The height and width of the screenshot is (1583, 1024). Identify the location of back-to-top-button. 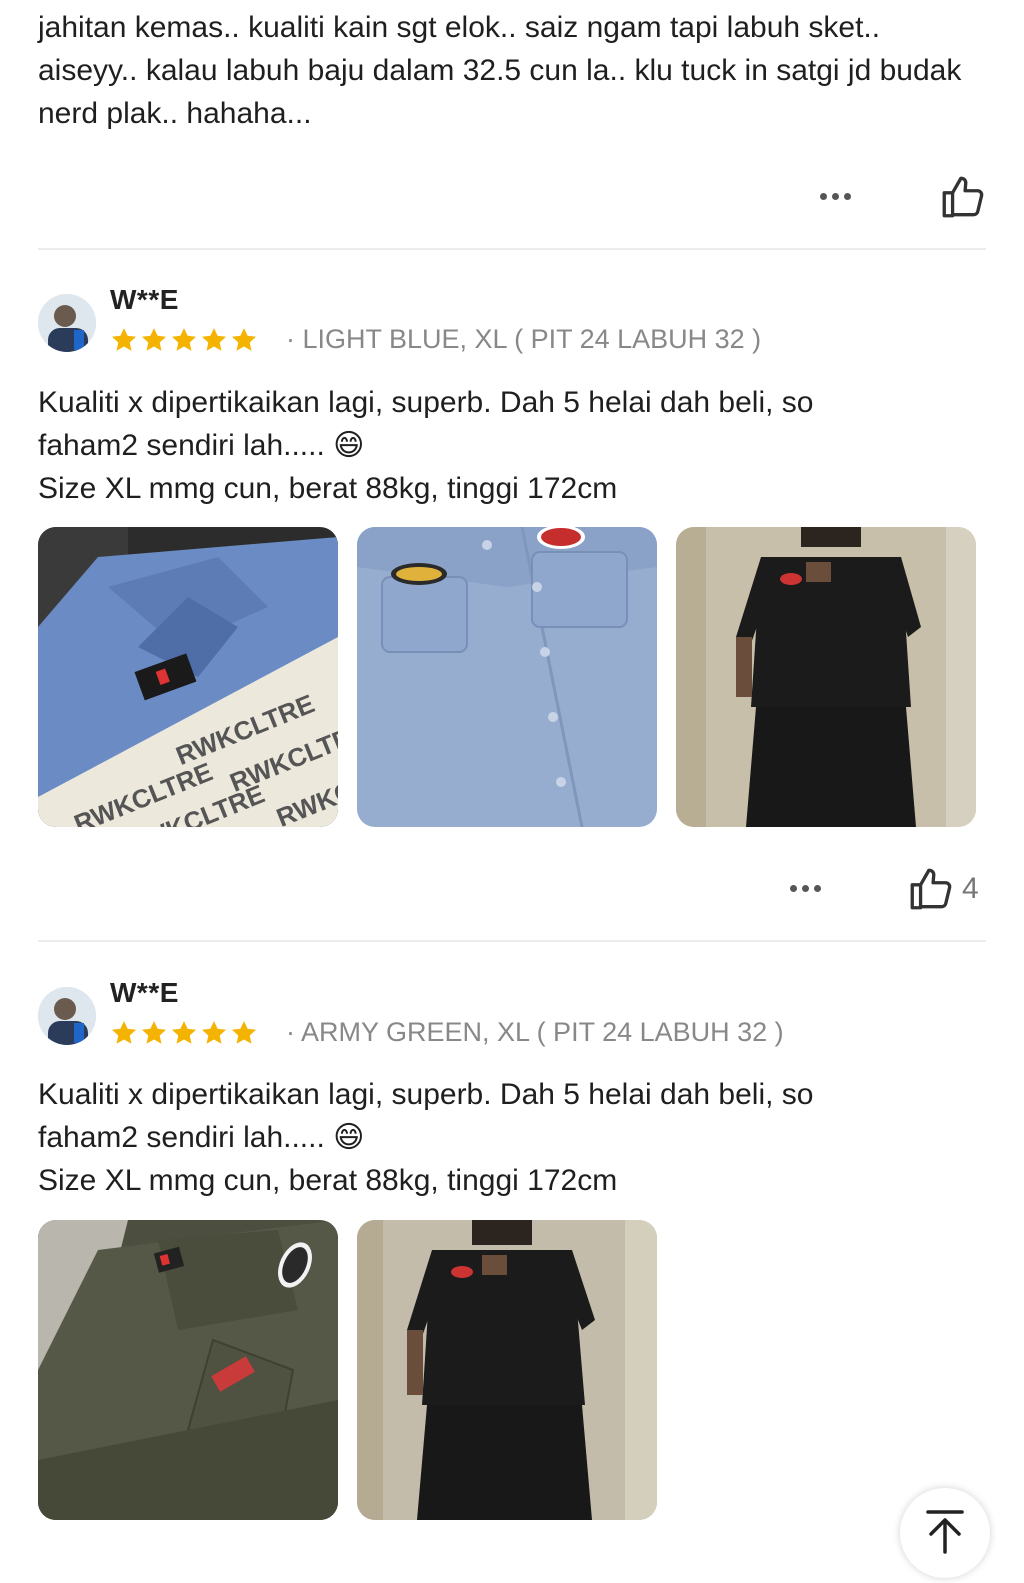
(945, 1533).